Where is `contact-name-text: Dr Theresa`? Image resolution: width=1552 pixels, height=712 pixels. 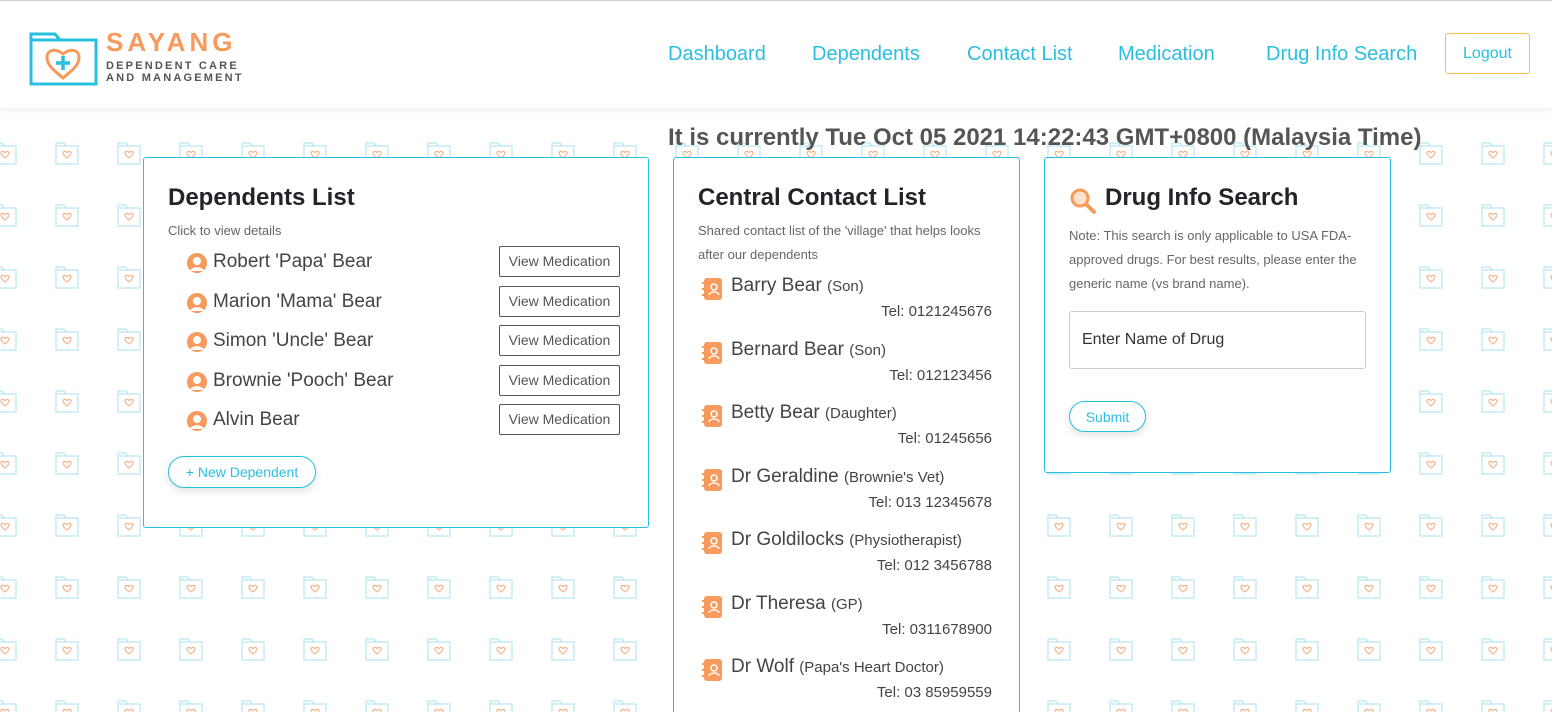 contact-name-text: Dr Theresa is located at coordinates (778, 603).